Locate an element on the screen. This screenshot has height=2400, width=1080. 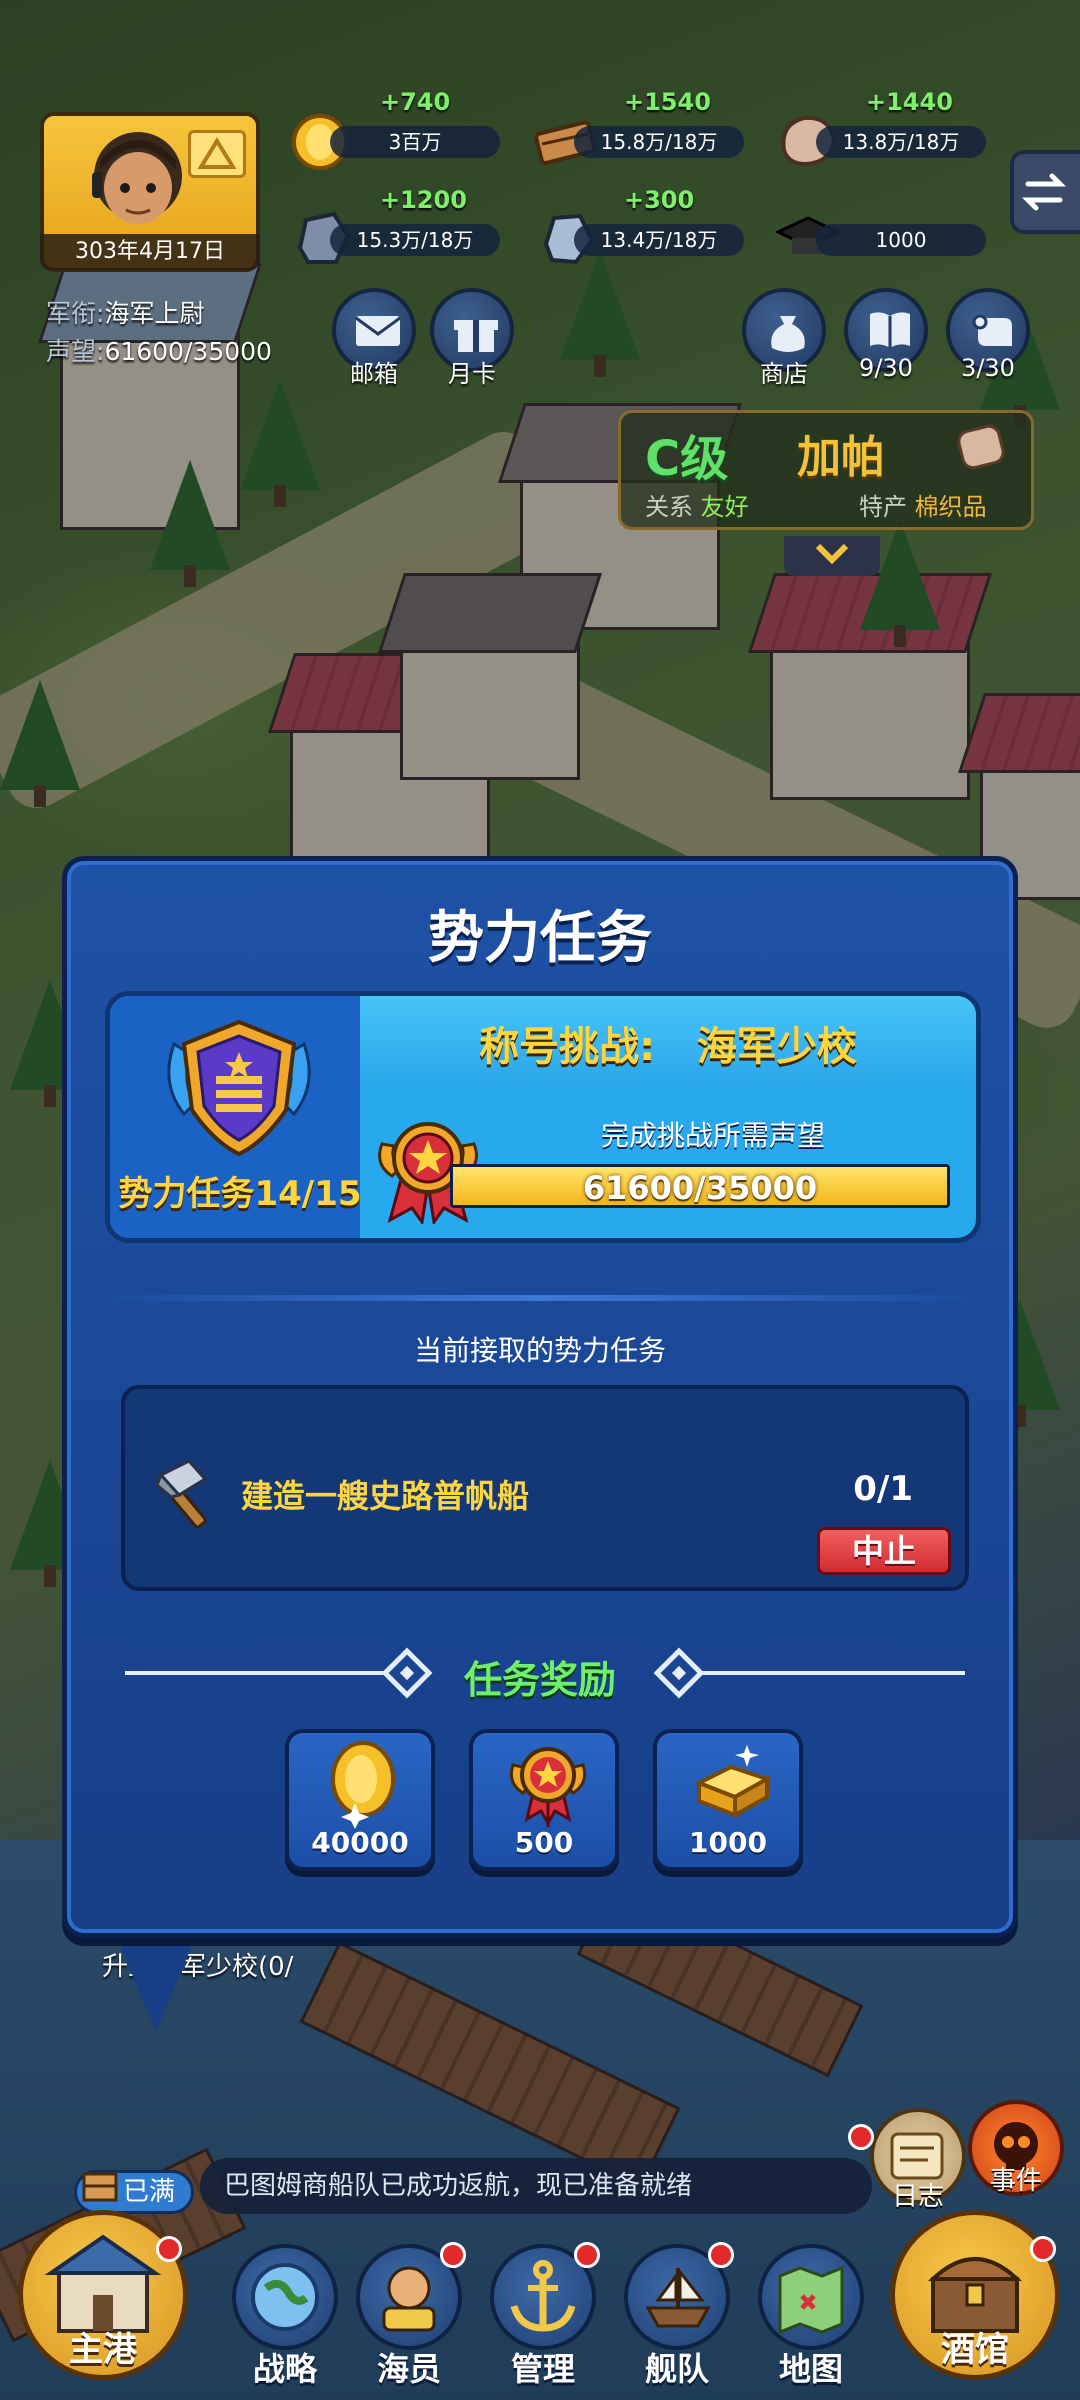
resource-crystal: +300 13.4万/18万 is located at coordinates (644, 225).